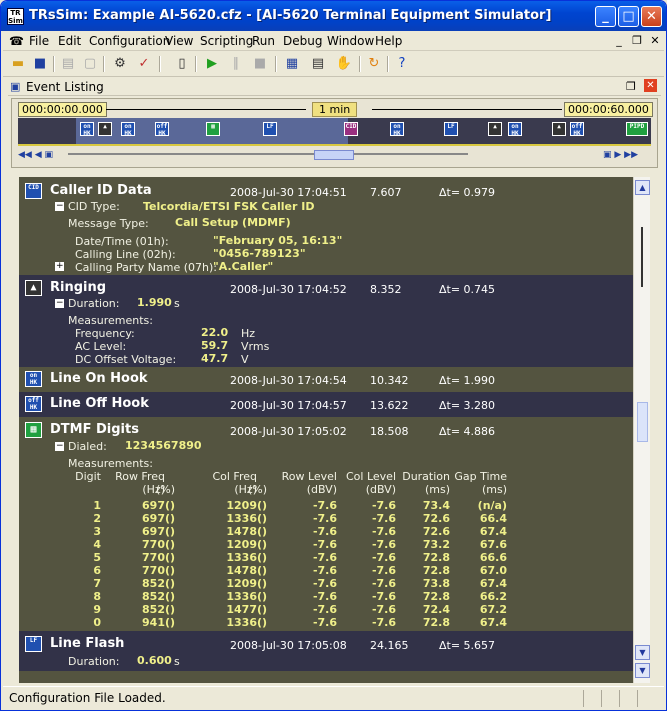 The height and width of the screenshot is (711, 667). I want to click on dtmf-column-unit: (%), so click(257, 489).